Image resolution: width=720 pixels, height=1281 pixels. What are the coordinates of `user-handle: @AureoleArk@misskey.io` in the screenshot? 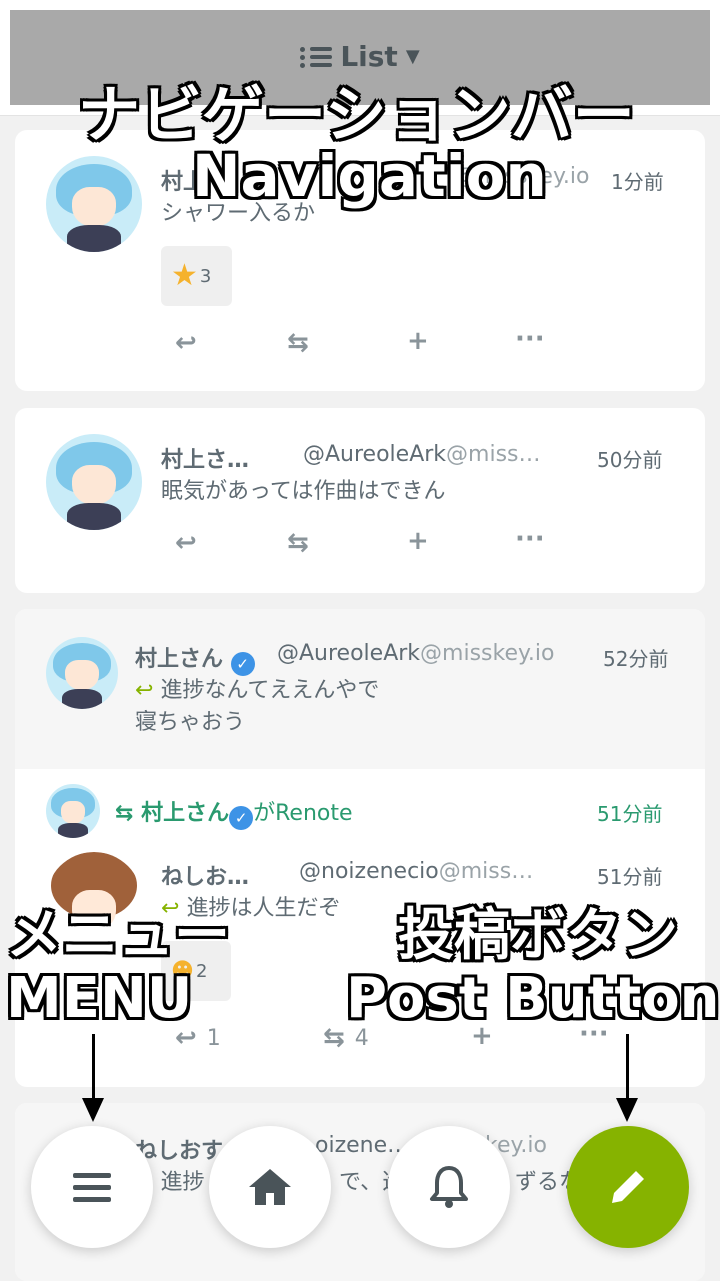 It's located at (416, 653).